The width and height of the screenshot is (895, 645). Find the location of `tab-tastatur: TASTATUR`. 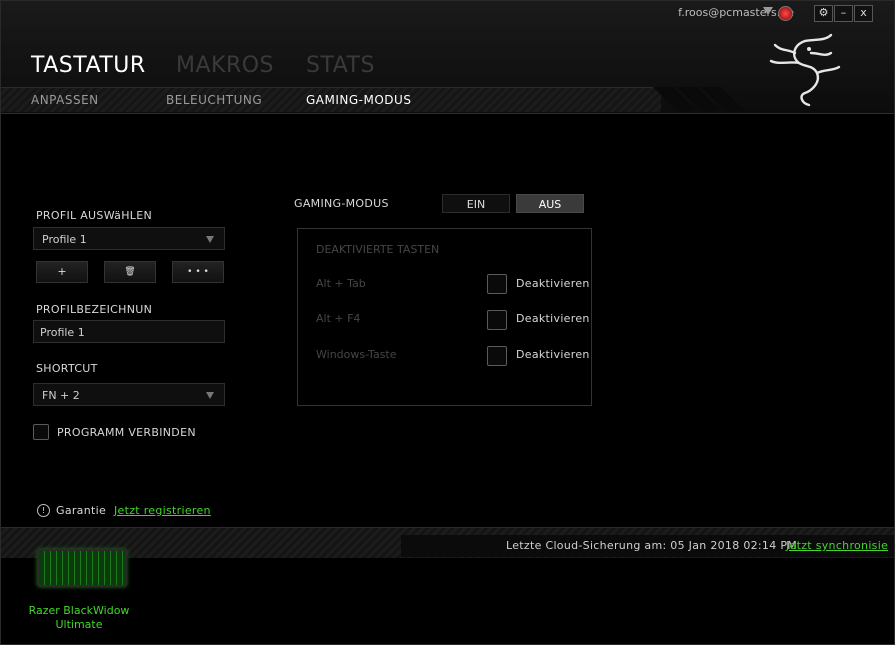

tab-tastatur: TASTATUR is located at coordinates (88, 65).